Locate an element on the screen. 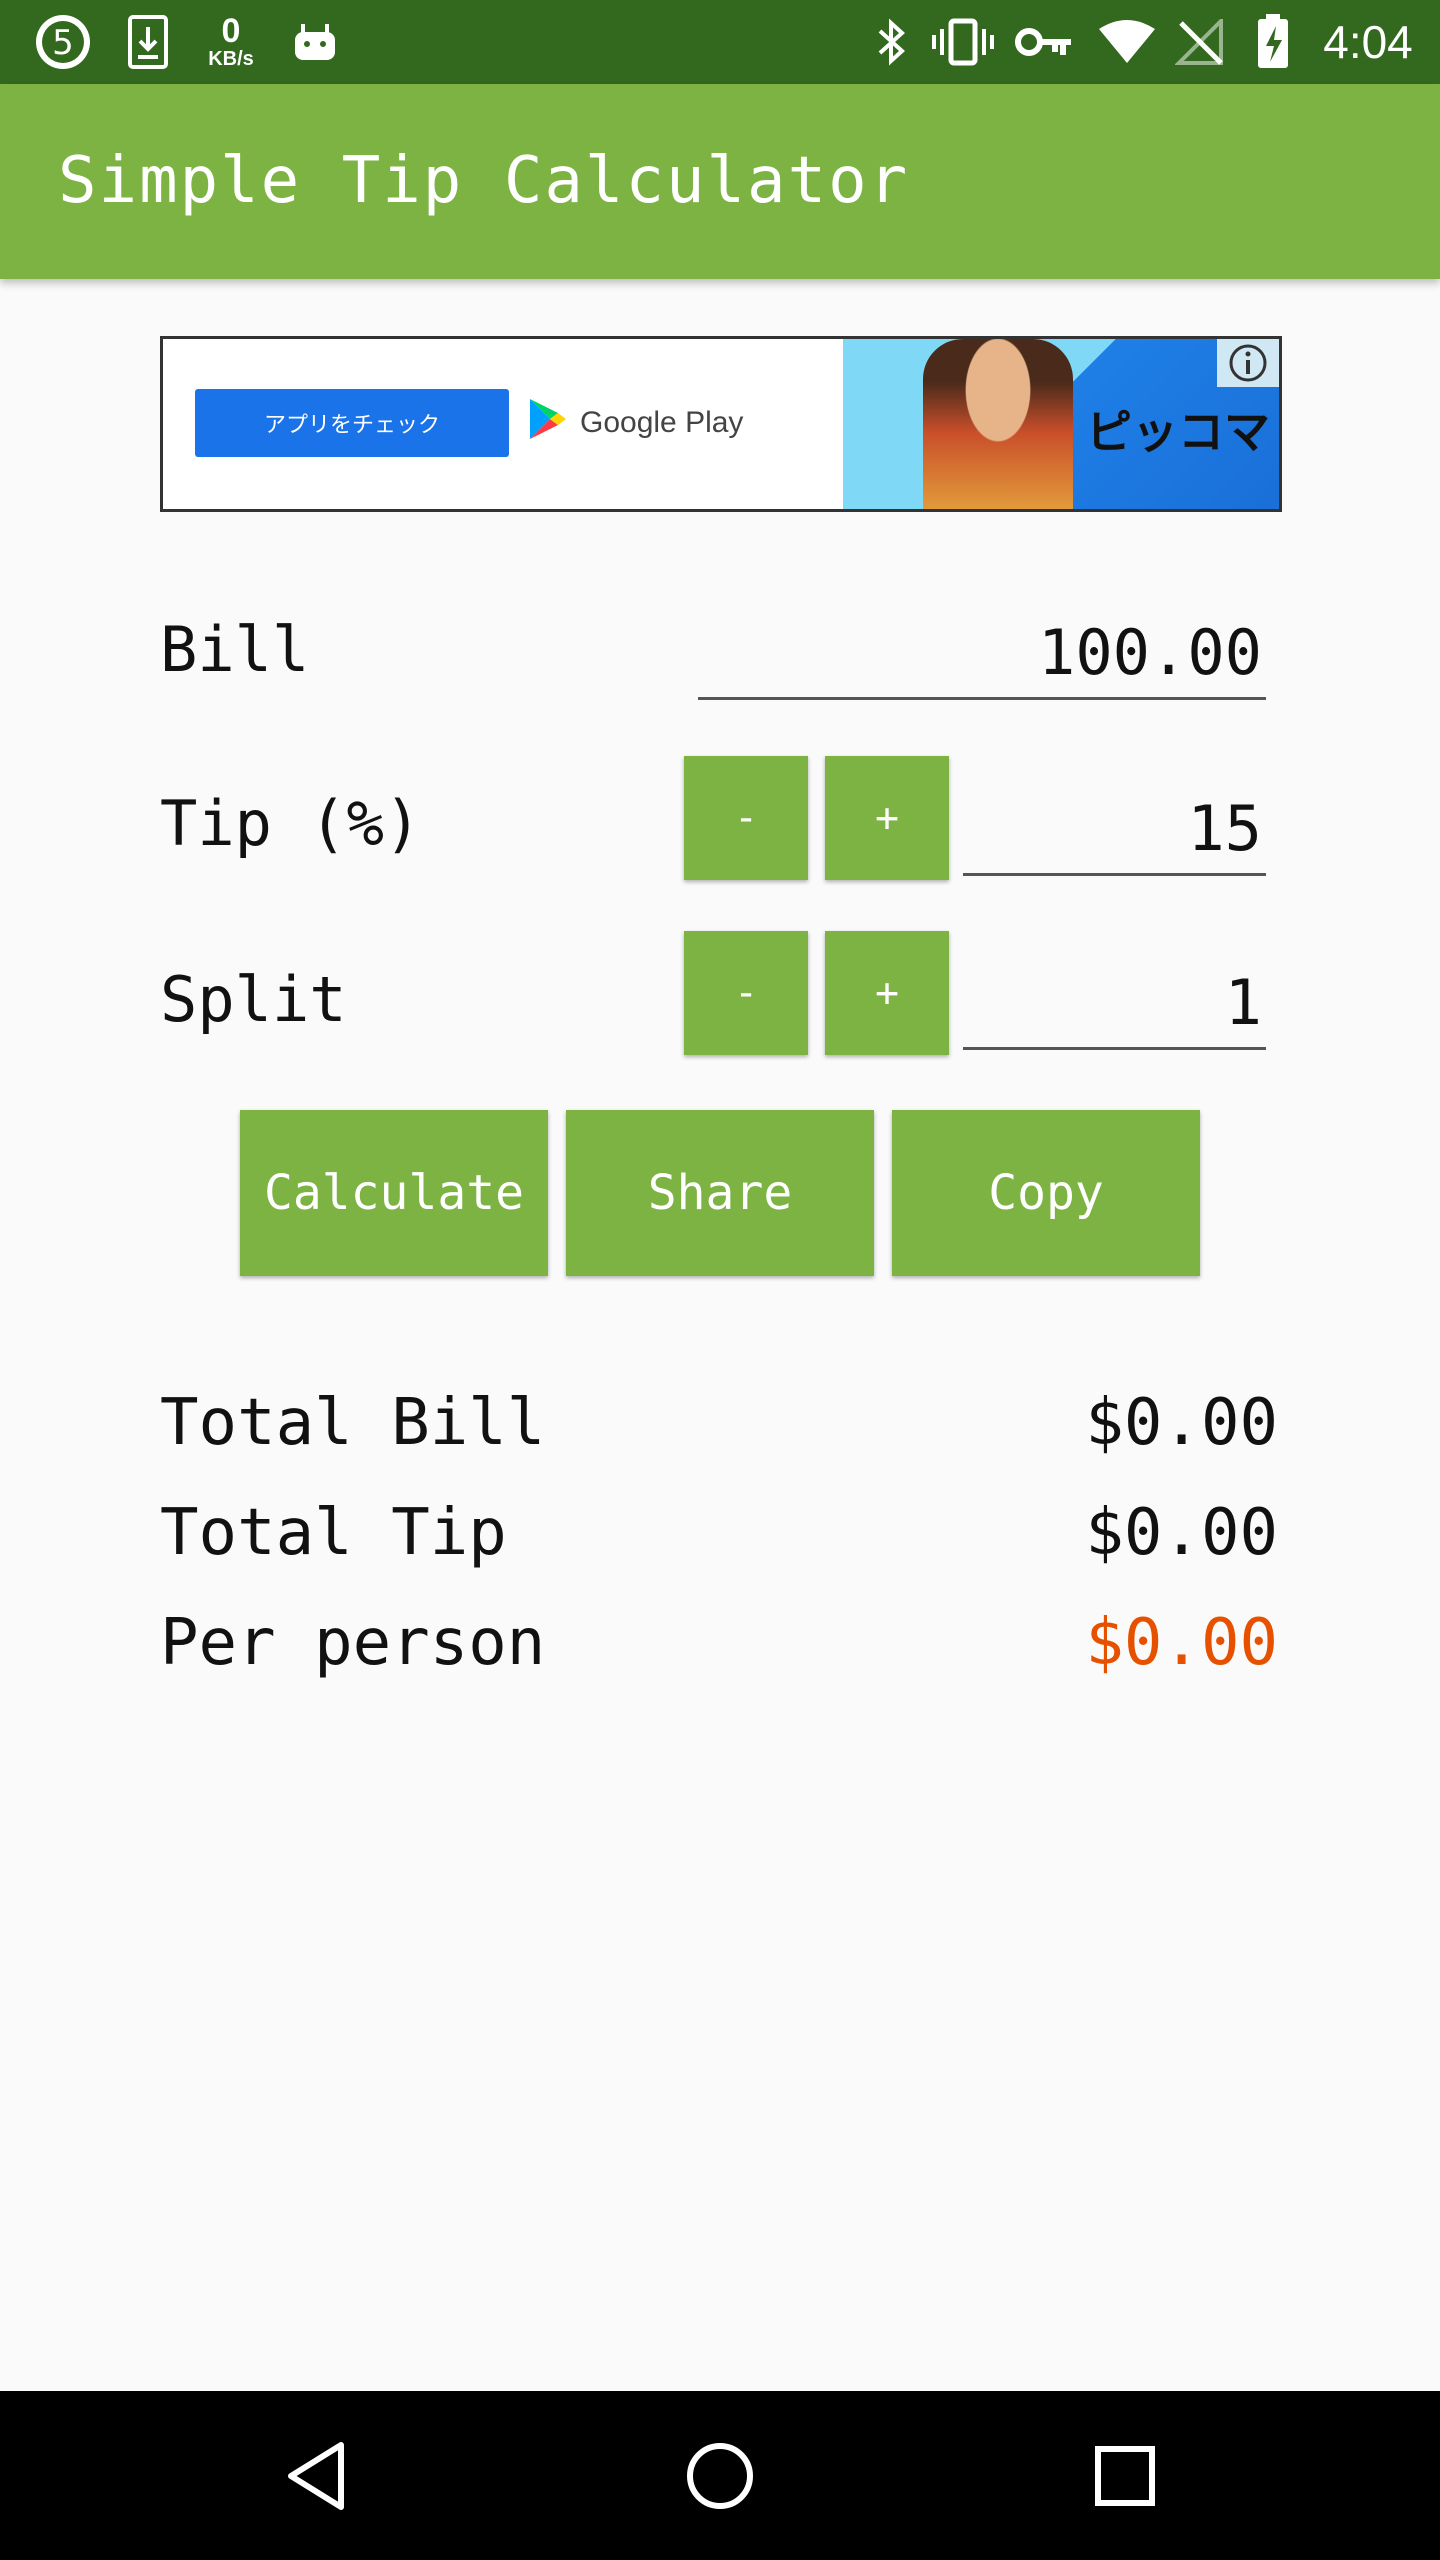  navigation-bar is located at coordinates (720, 2475).